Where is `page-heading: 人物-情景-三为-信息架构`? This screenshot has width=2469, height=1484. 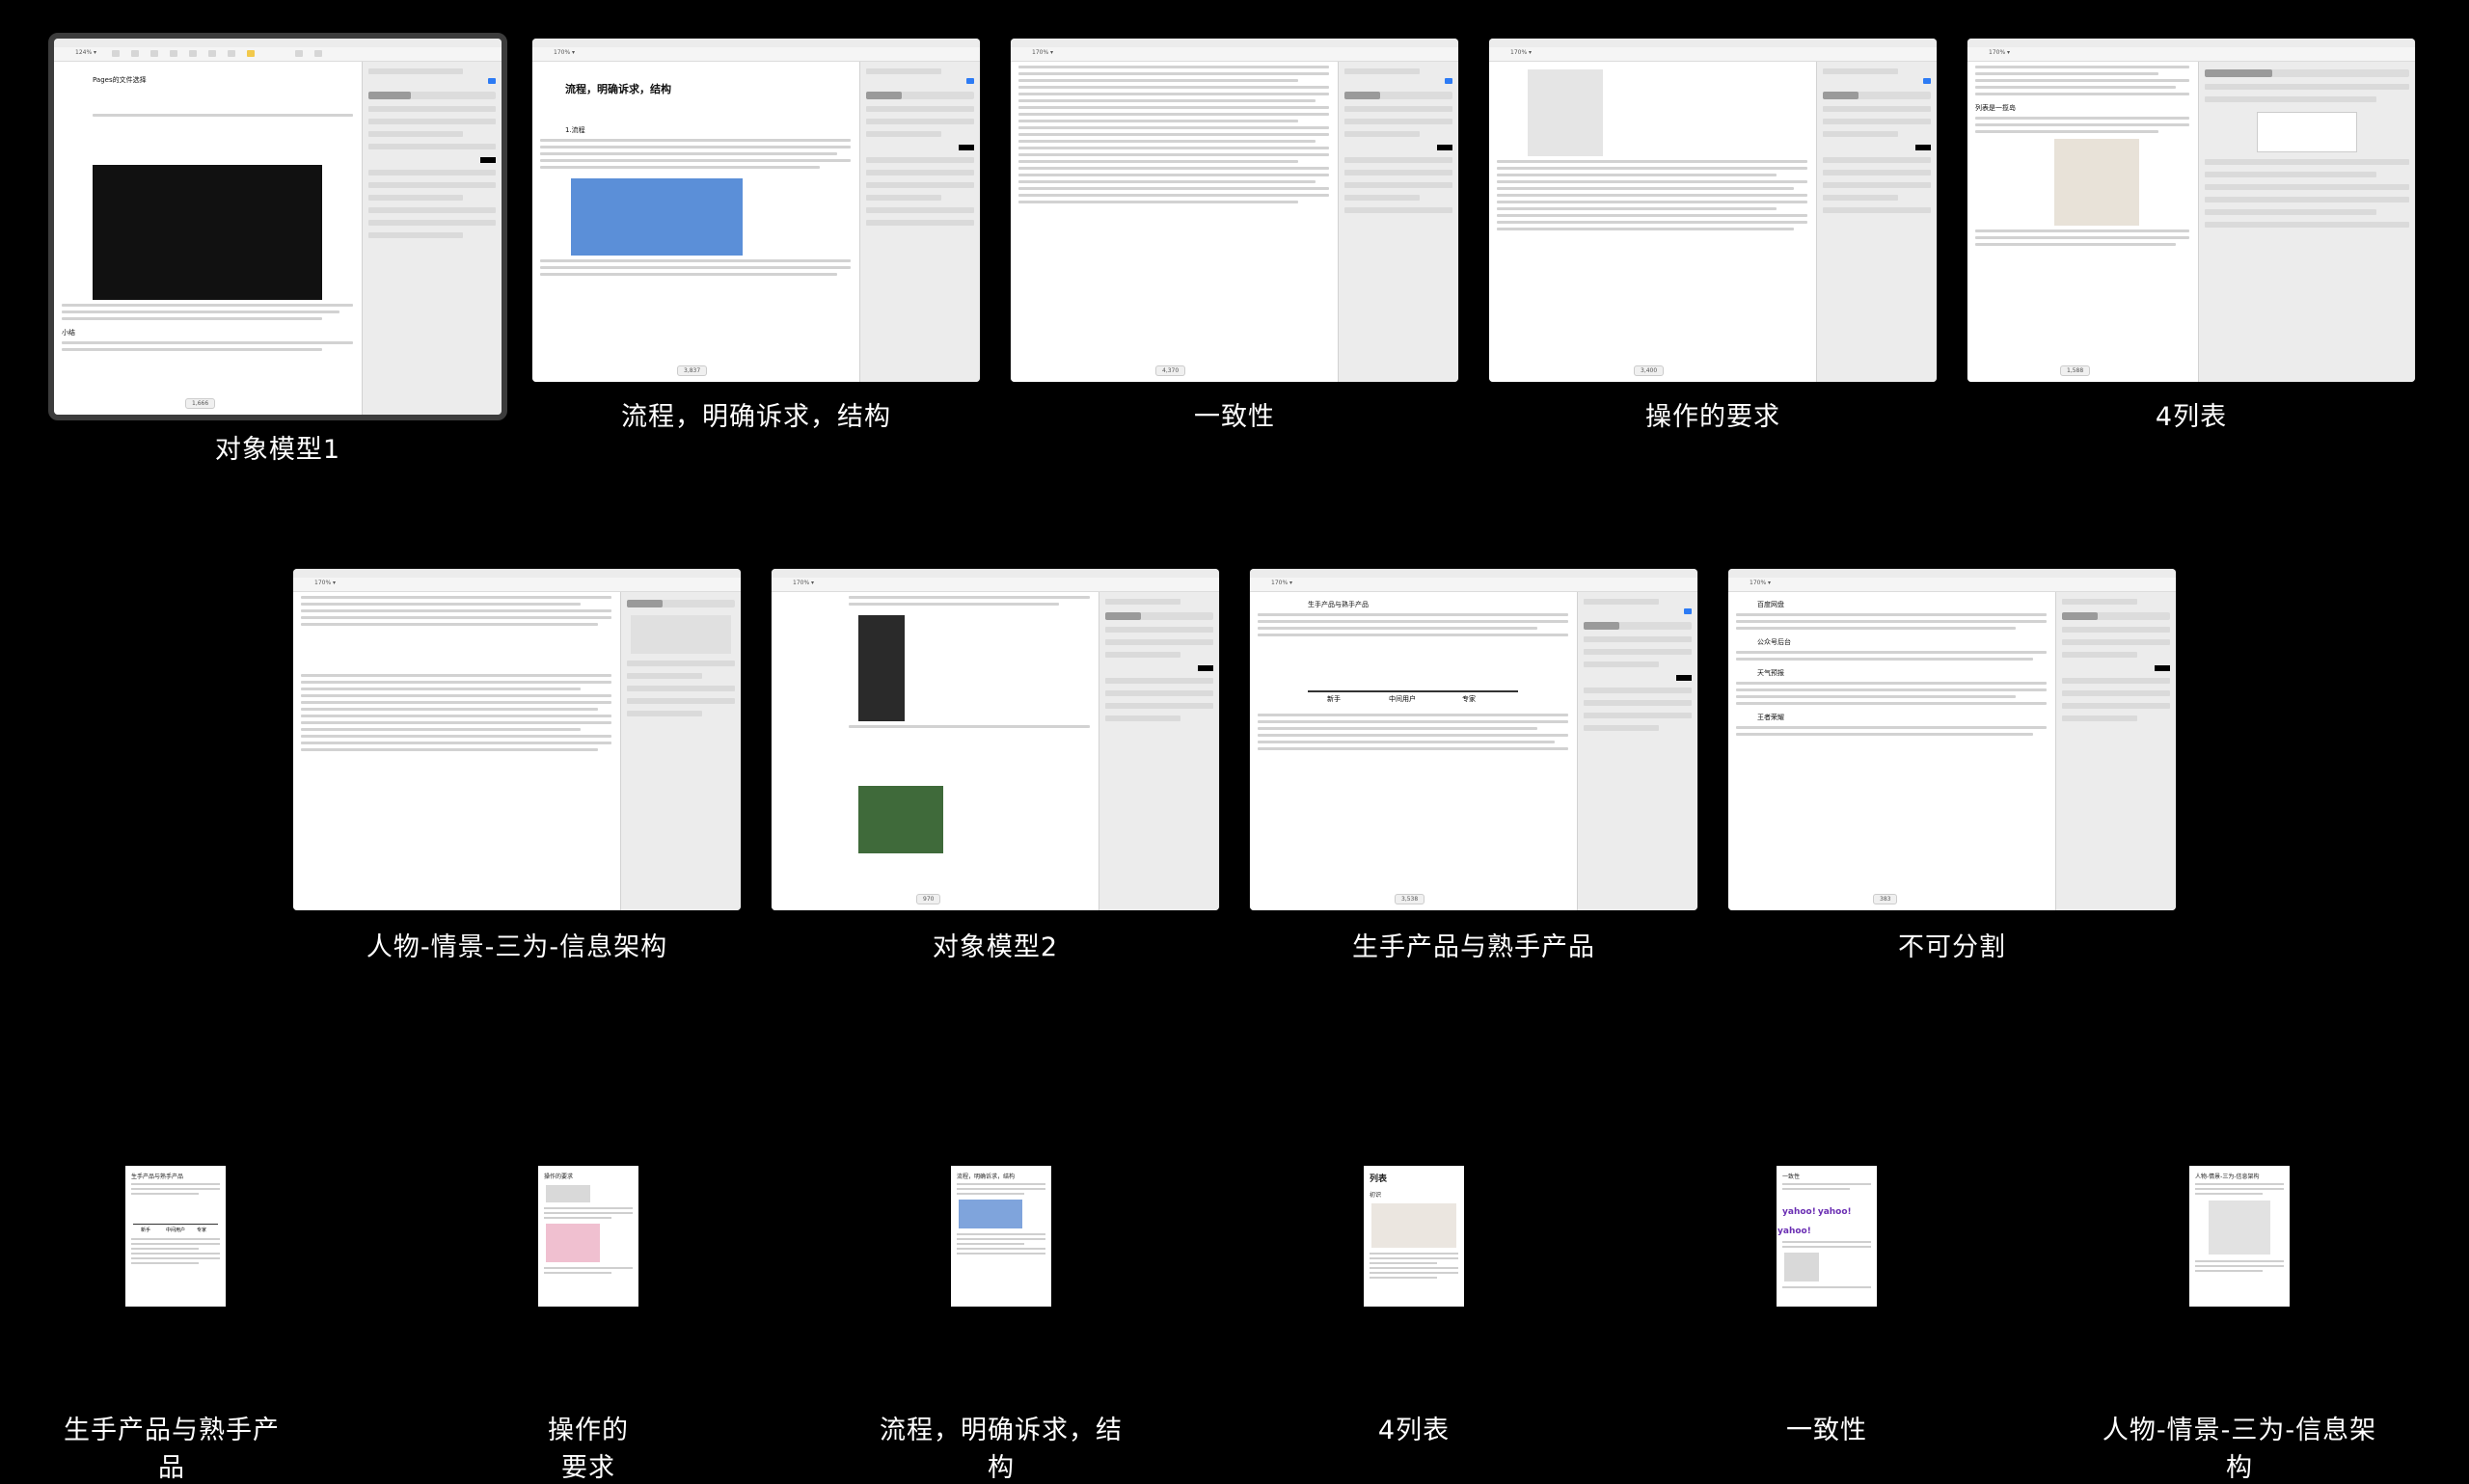
page-heading: 人物-情景-三为-信息架构 is located at coordinates (2228, 1177).